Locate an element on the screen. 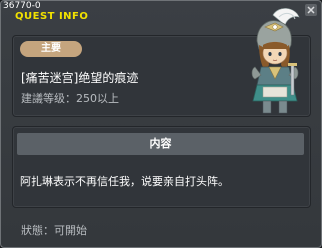  status-value: 可開始 is located at coordinates (70, 230).